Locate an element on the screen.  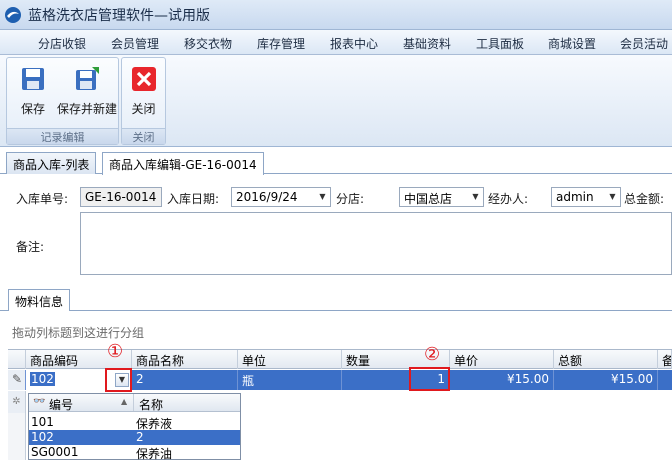
item-code: SG0001 is located at coordinates (55, 452).